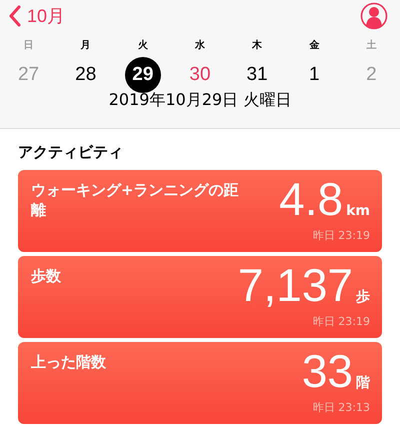 This screenshot has height=434, width=400. Describe the element at coordinates (200, 100) in the screenshot. I see `selected-date: 2019年10月29日 火曜日` at that location.